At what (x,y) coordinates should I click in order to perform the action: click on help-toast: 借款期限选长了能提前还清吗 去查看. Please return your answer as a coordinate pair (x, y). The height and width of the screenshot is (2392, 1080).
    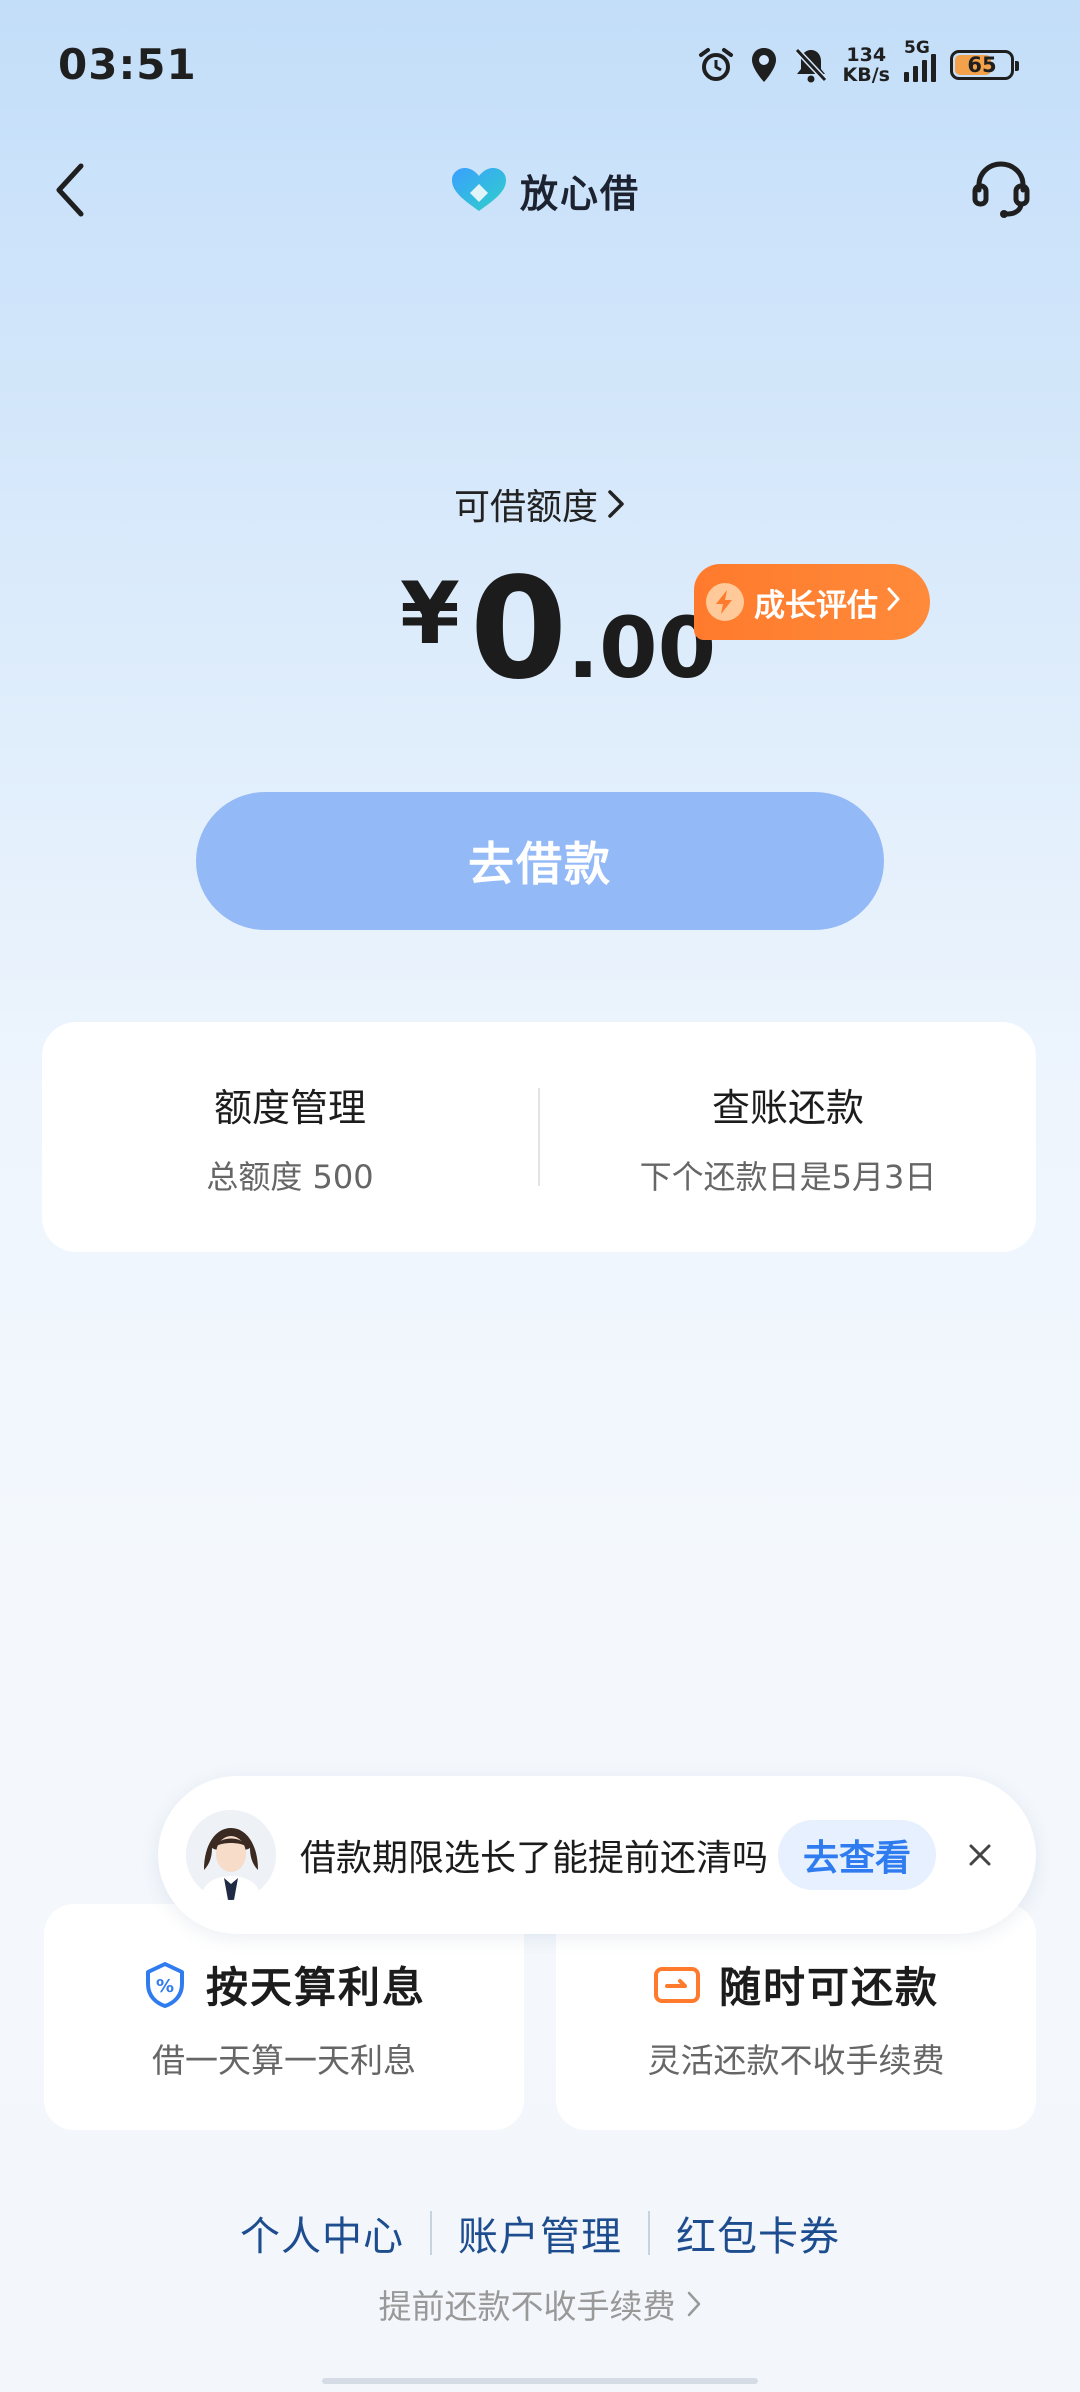
    Looking at the image, I should click on (597, 1855).